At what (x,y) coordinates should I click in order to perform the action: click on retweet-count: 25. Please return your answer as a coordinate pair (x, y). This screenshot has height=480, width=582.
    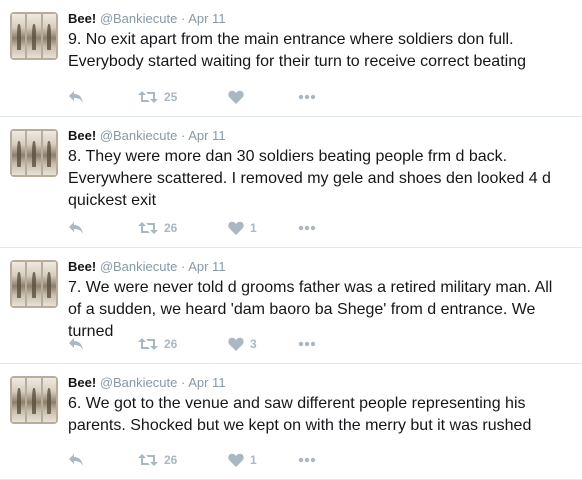
    Looking at the image, I should click on (171, 97).